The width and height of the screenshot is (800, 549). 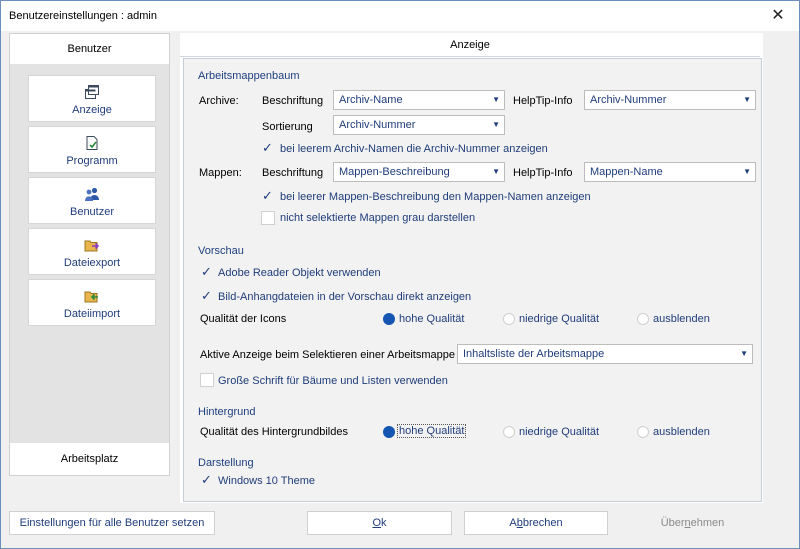 I want to click on sortierung-label: Sortierung, so click(x=287, y=127).